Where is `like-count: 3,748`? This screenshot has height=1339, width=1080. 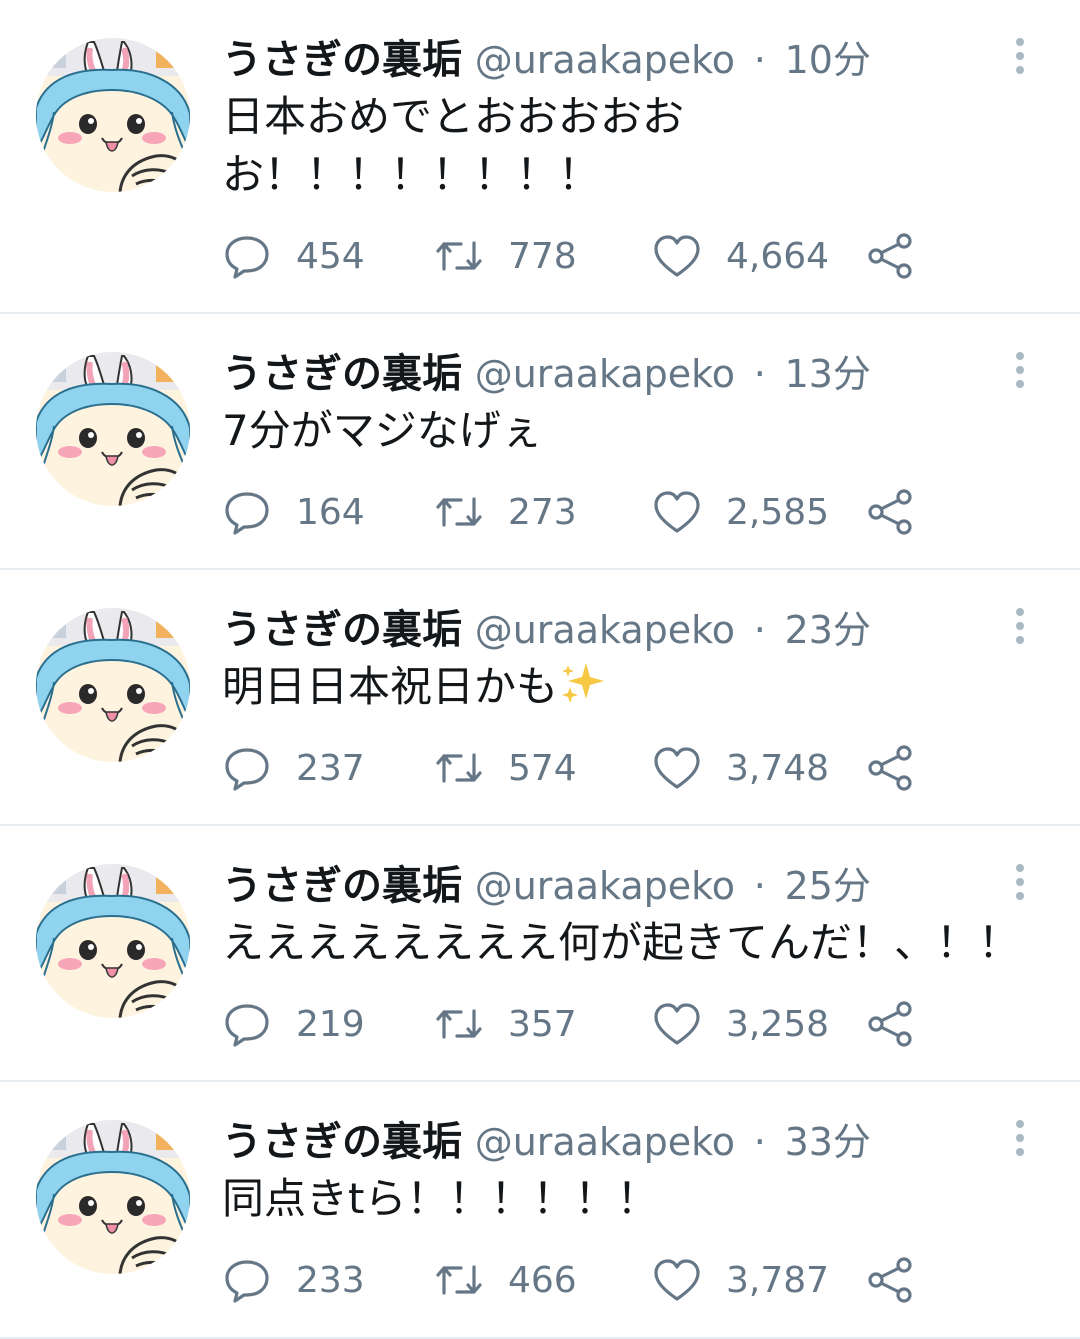 like-count: 3,748 is located at coordinates (778, 768).